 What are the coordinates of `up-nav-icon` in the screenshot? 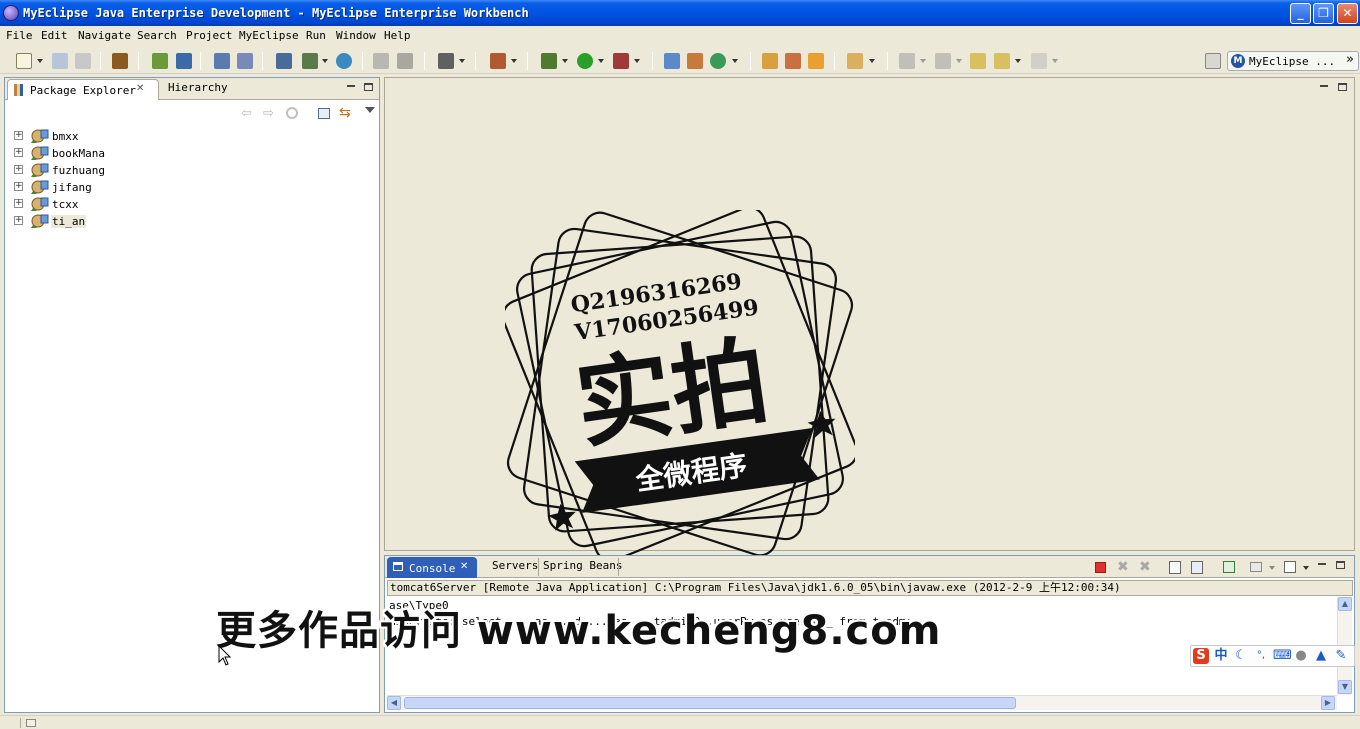 It's located at (292, 113).